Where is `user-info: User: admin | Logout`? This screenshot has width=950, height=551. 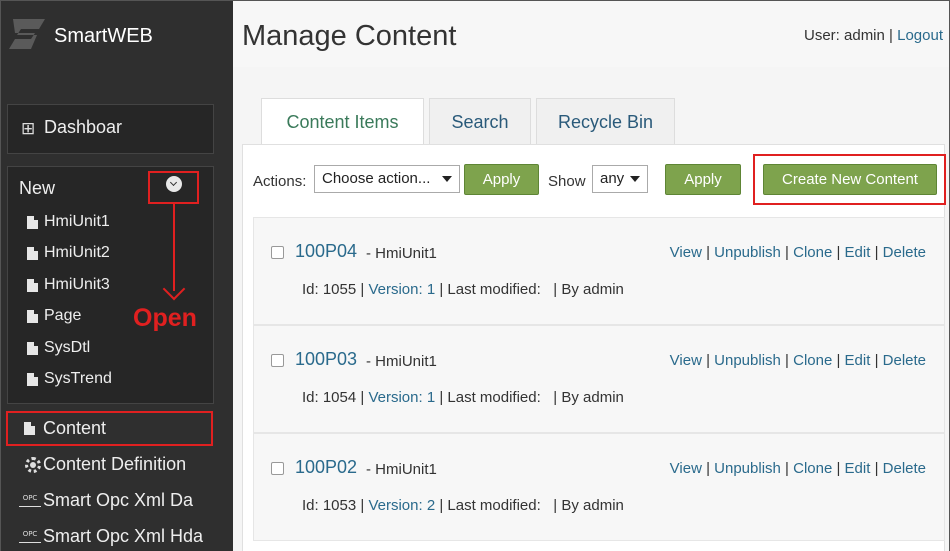
user-info: User: admin | Logout is located at coordinates (873, 35).